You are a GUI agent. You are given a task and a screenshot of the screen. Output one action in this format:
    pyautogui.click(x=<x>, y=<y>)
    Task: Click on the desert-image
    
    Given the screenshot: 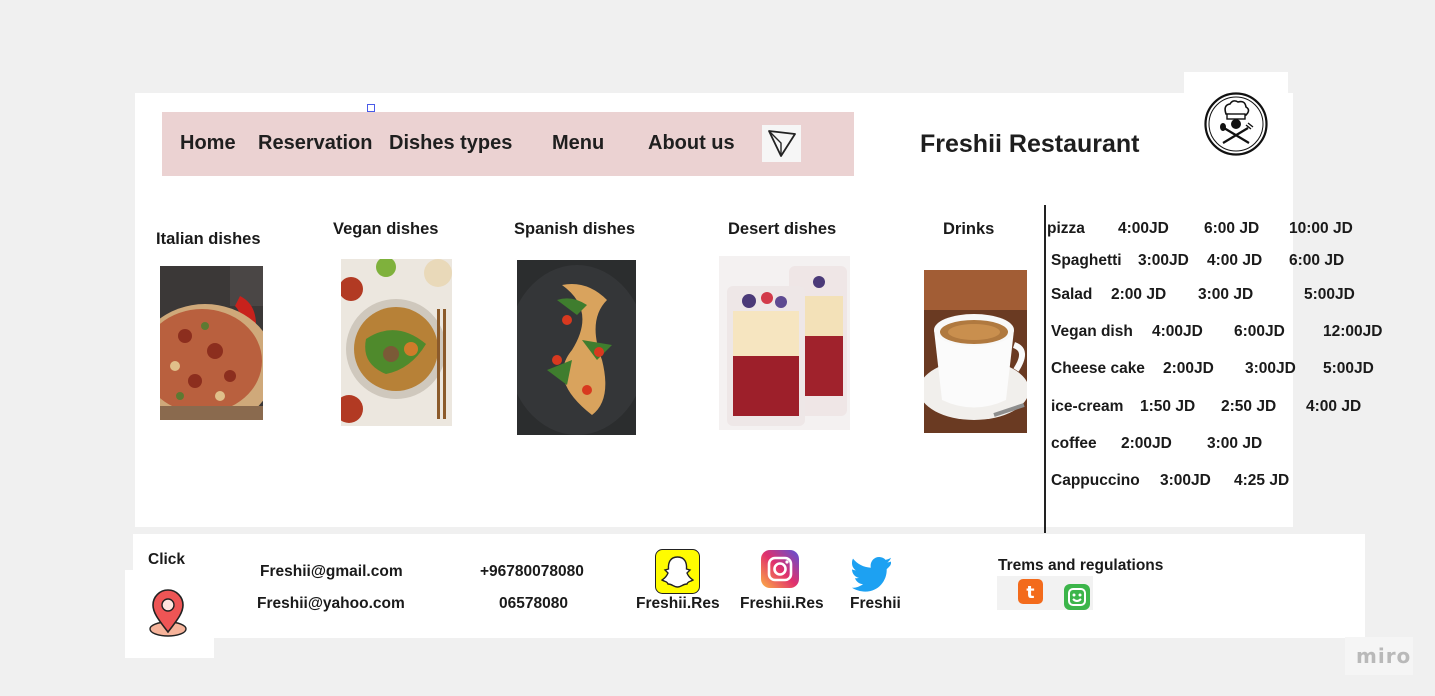 What is the action you would take?
    pyautogui.click(x=784, y=343)
    